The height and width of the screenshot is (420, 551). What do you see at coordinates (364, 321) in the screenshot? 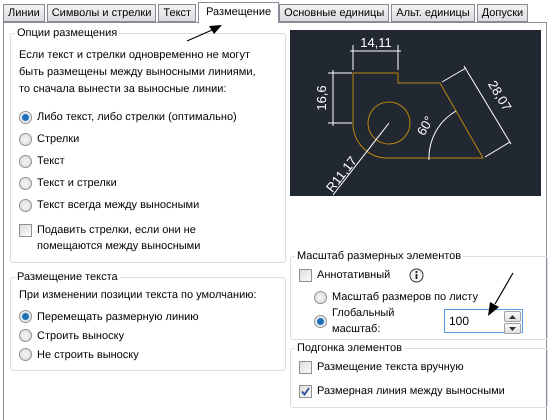
I see `option-label: Глобальный масштаб:` at bounding box center [364, 321].